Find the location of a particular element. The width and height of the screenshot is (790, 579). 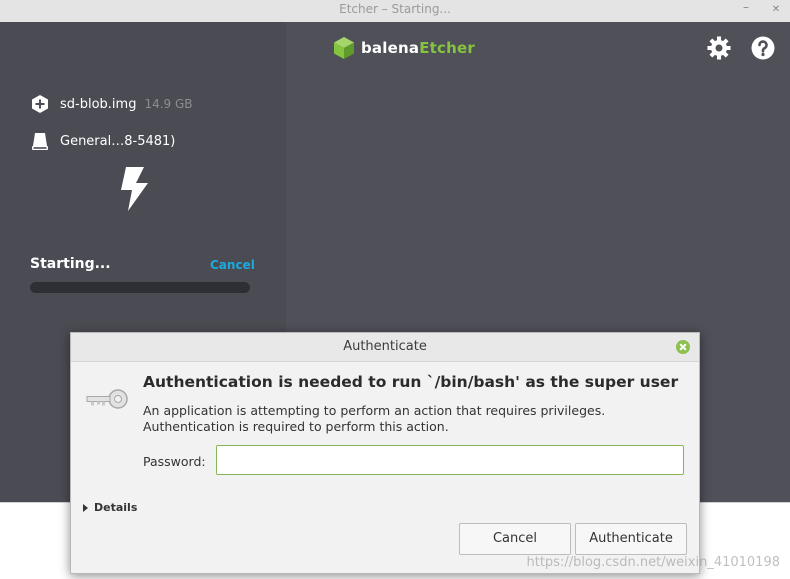

drive-name: General…8-5481) is located at coordinates (118, 141).